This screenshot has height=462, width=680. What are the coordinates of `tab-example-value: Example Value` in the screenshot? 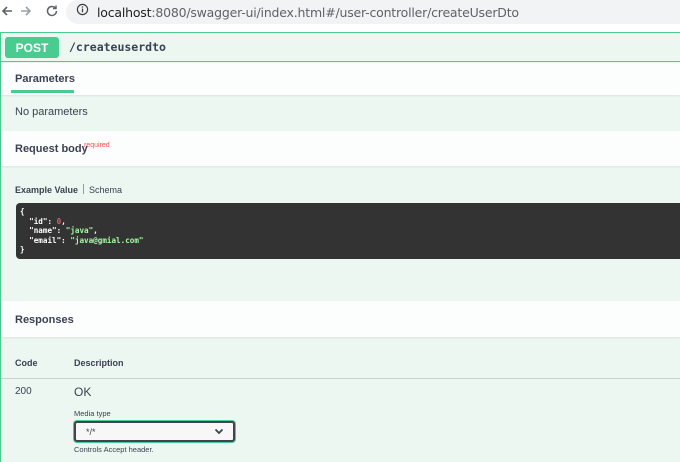 It's located at (46, 190).